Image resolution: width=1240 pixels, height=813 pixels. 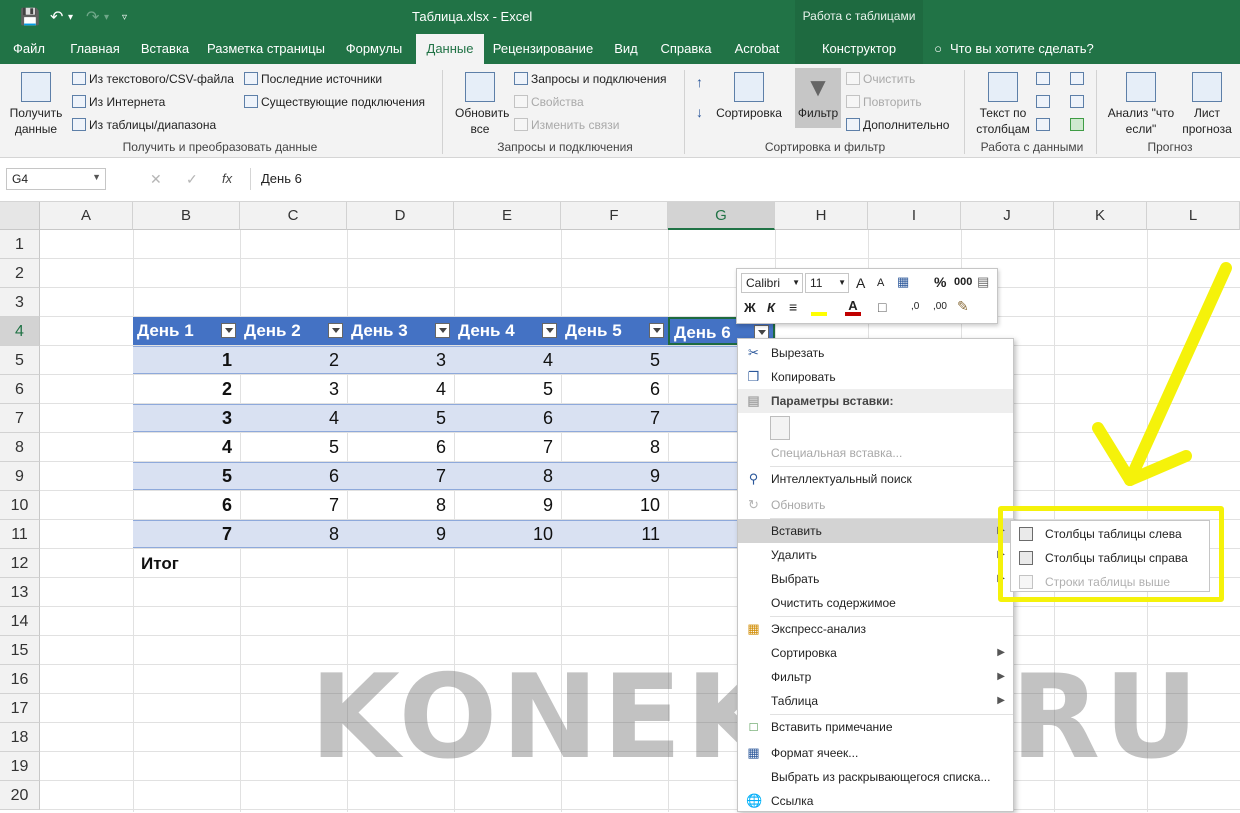 I want to click on row-header-3: 3, so click(x=20, y=302).